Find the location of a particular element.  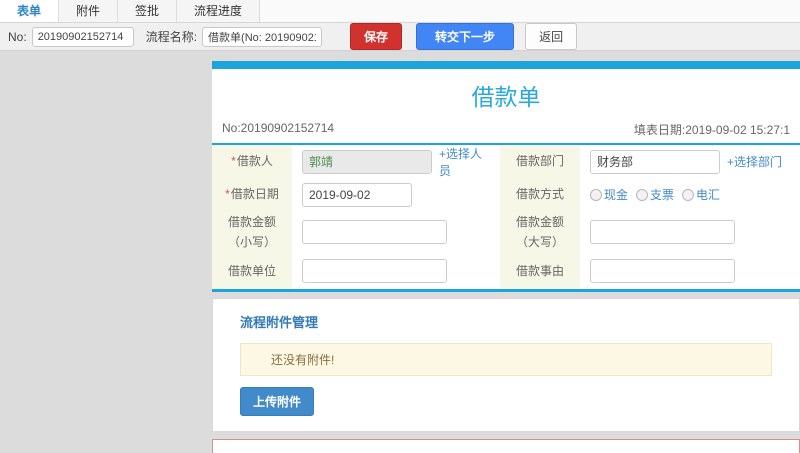

approval-opinion-panel: 流程签批意见 B I abc is located at coordinates (506, 446).